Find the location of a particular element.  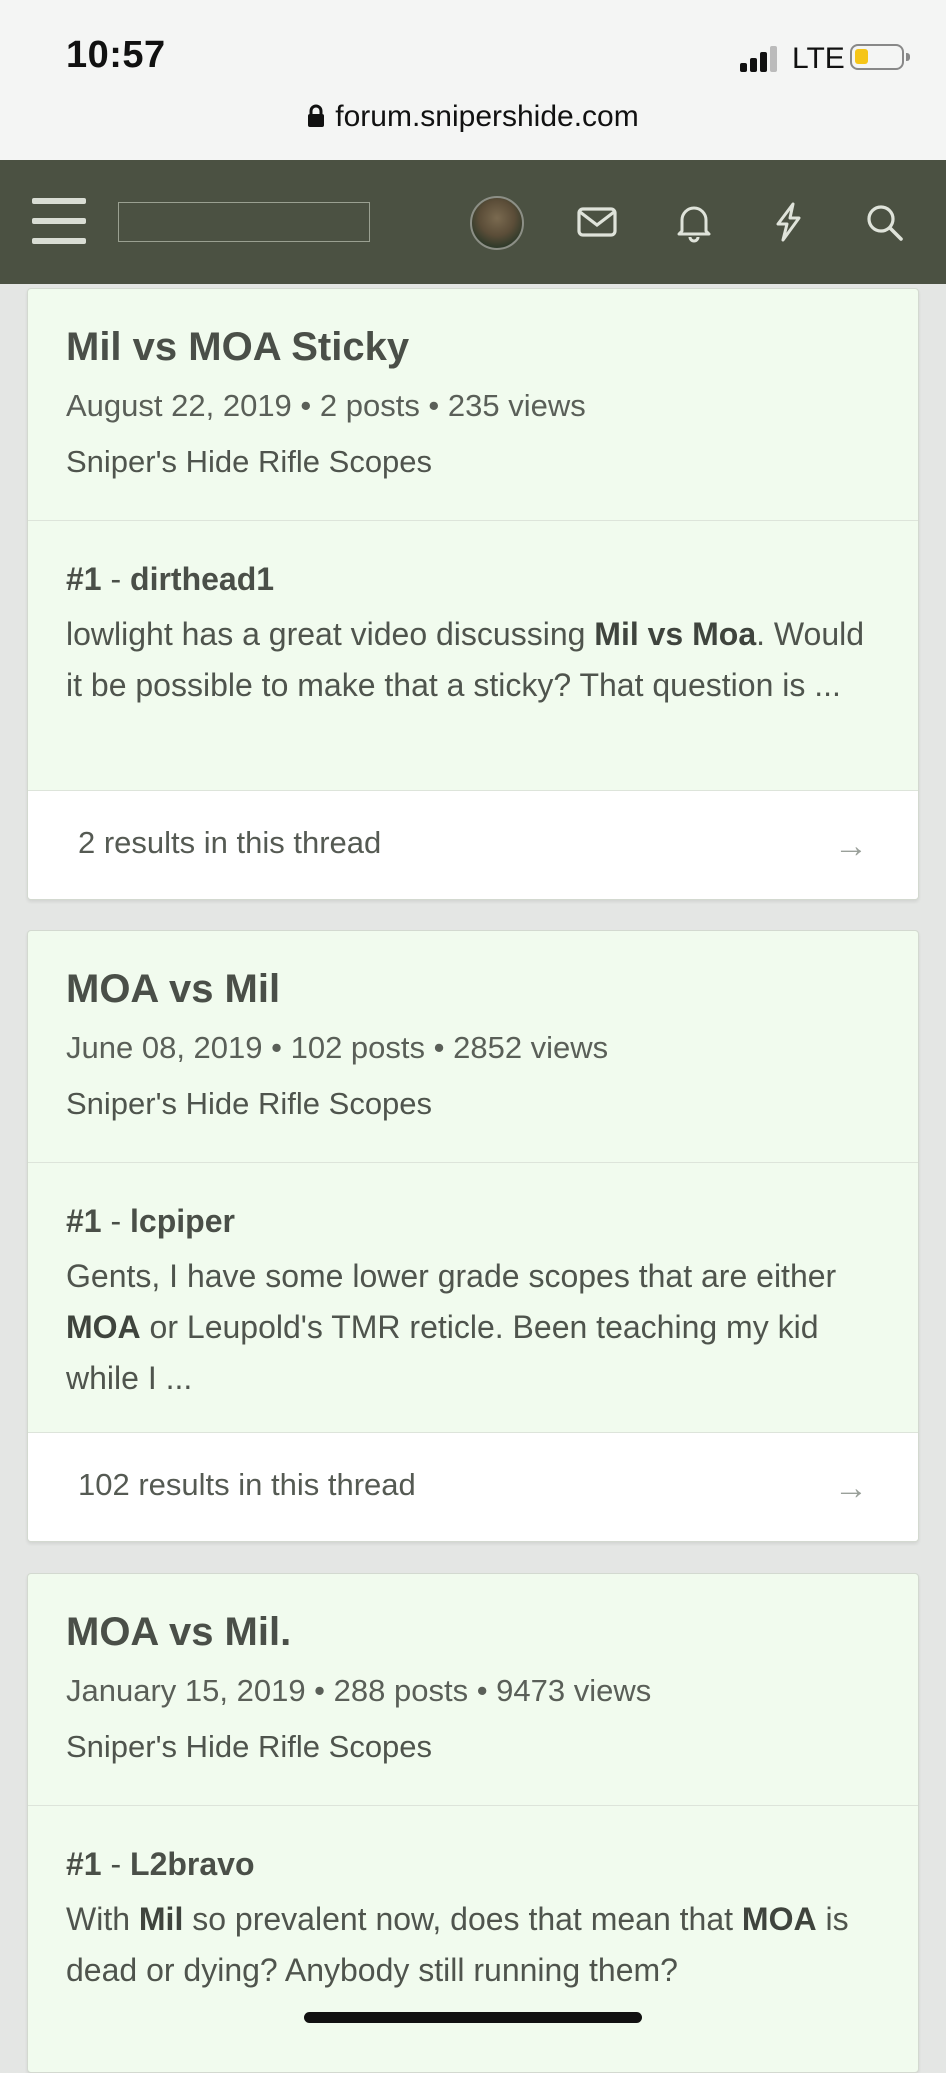

mail-icon is located at coordinates (597, 222).